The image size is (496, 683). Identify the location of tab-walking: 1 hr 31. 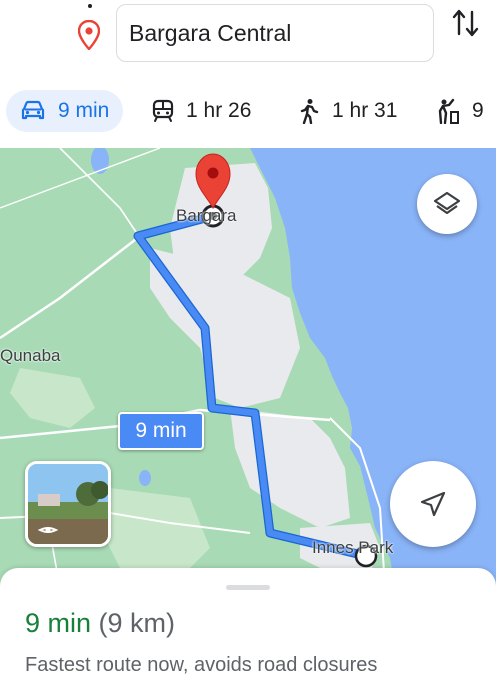
(347, 111).